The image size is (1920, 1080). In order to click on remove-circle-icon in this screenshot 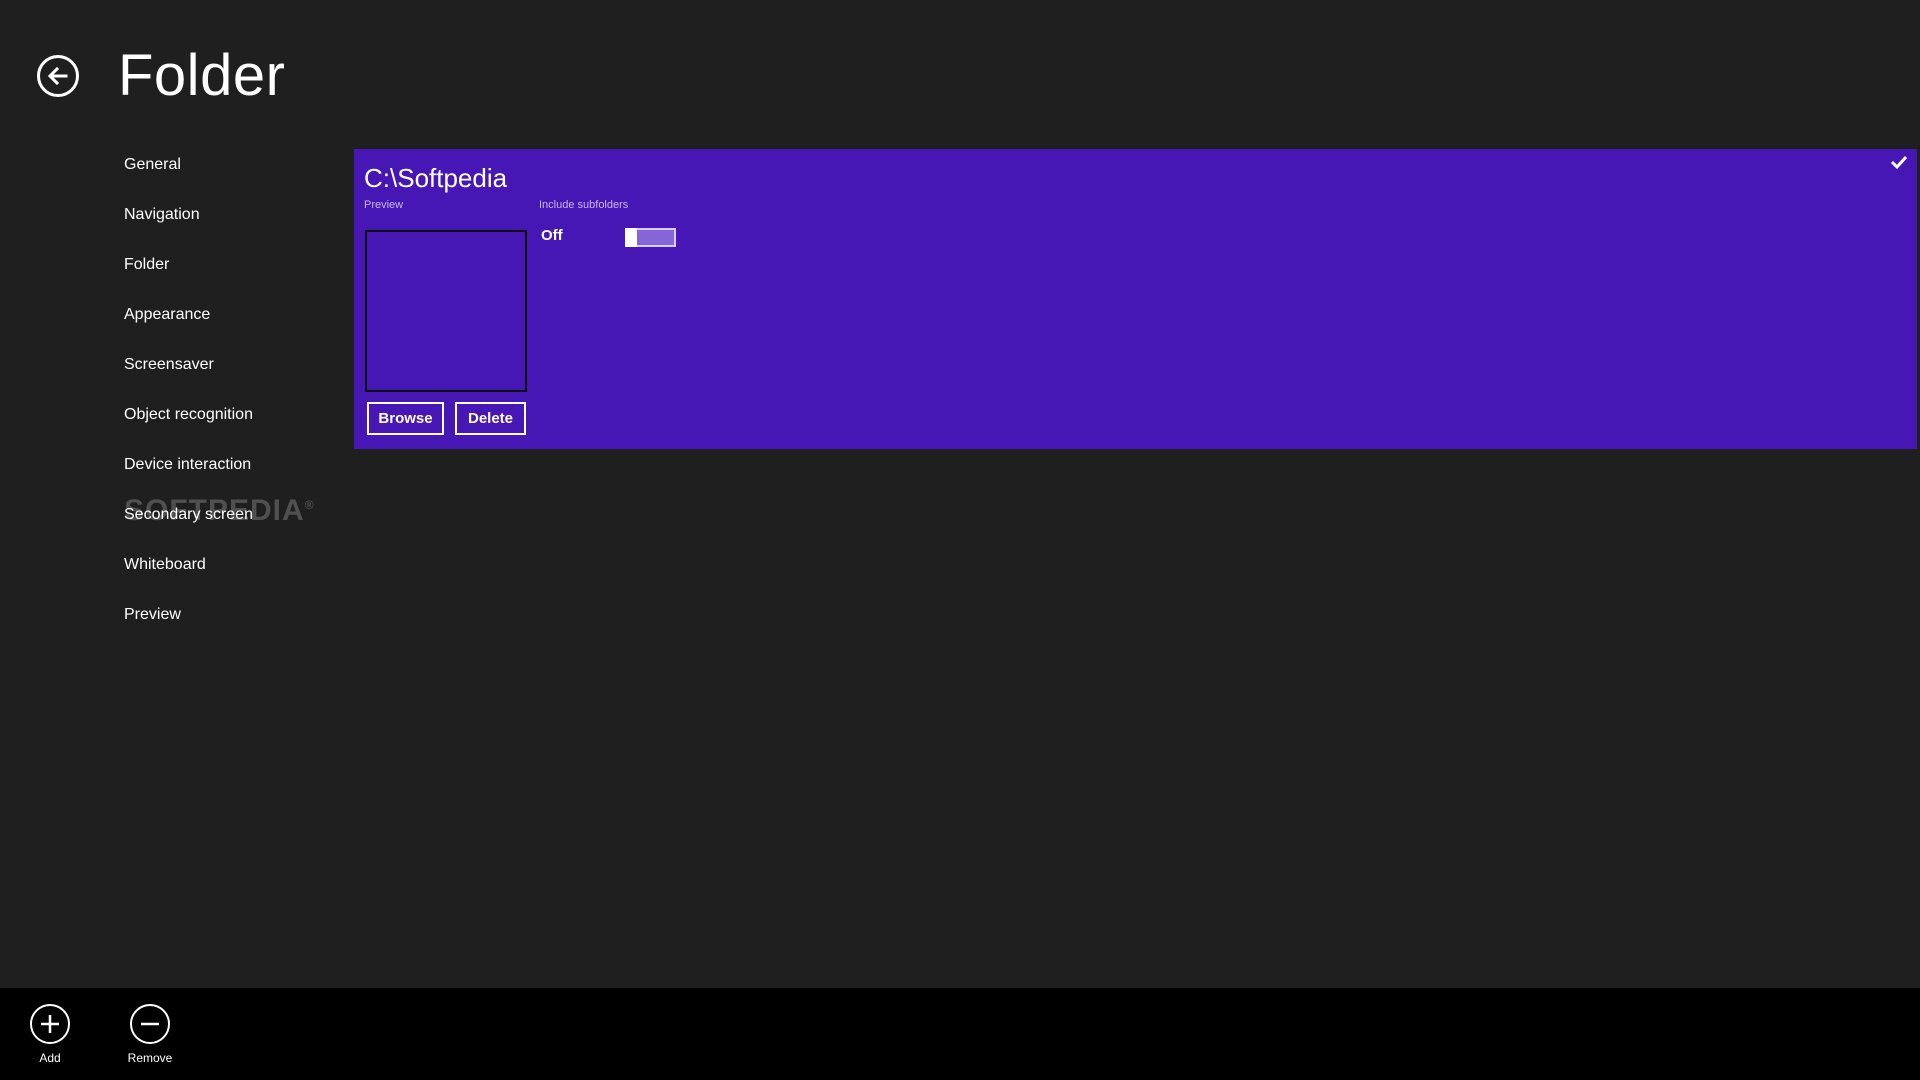, I will do `click(150, 1024)`.